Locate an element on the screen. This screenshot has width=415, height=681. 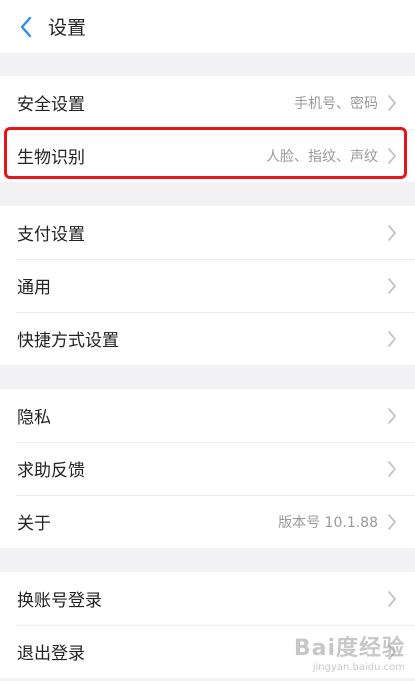
settings-row-feedback: 求助反馈 is located at coordinates (207, 468).